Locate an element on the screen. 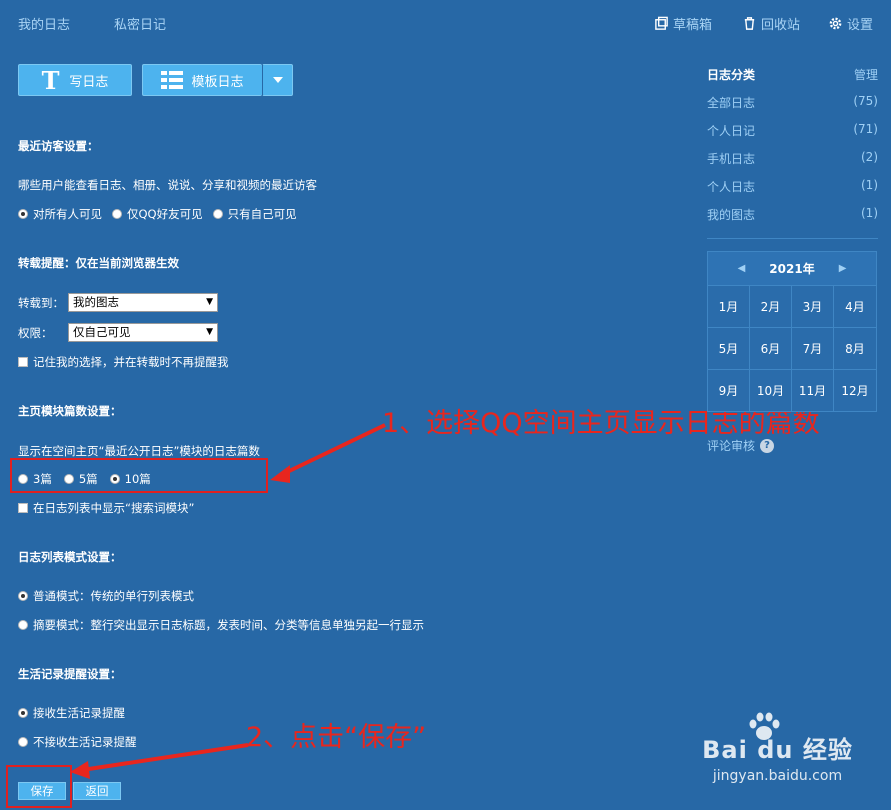 This screenshot has height=810, width=891. sidebar-item-mobile: 手机日志 (2) is located at coordinates (792, 158).